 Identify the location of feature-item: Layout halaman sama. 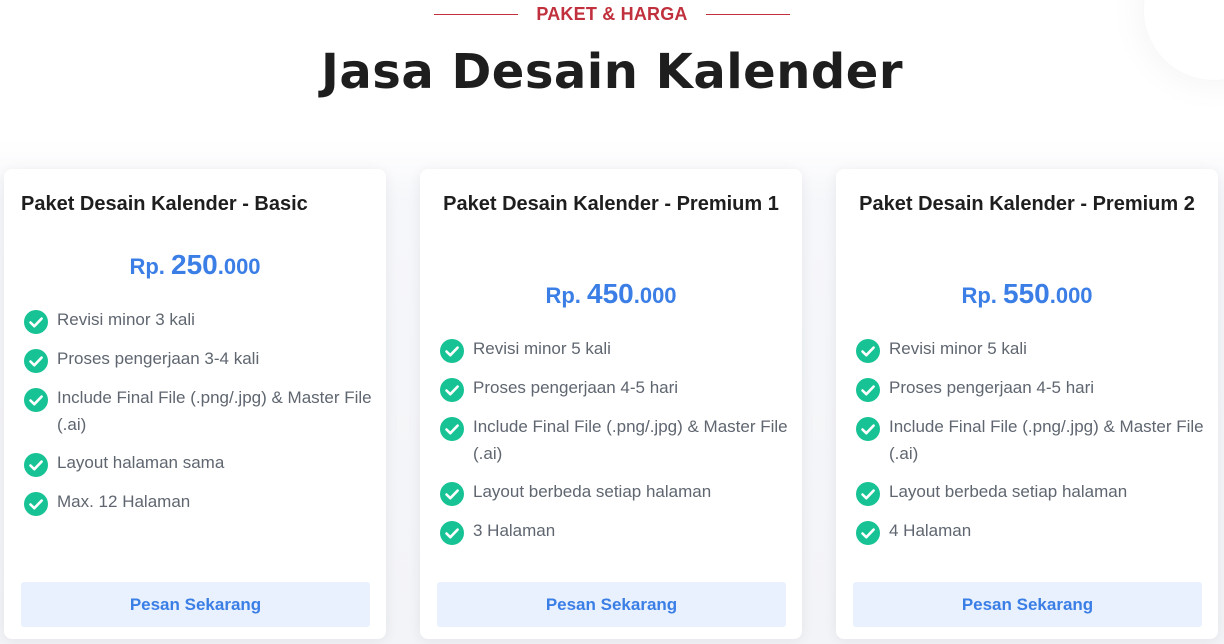
(199, 463).